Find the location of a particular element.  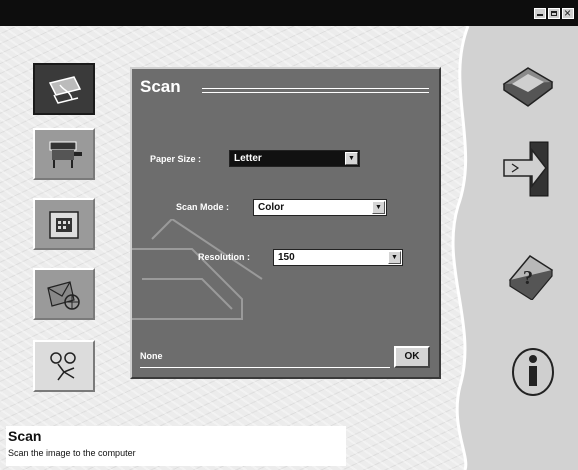

copier-icon is located at coordinates (65, 154).